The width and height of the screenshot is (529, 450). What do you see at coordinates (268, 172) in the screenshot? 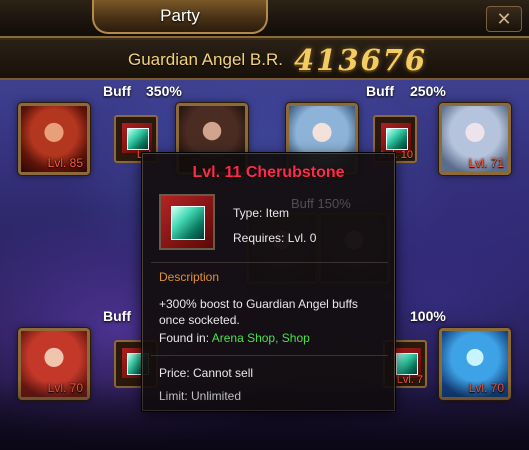
I see `tooltip-title: Lvl. 11 Cherubstone` at bounding box center [268, 172].